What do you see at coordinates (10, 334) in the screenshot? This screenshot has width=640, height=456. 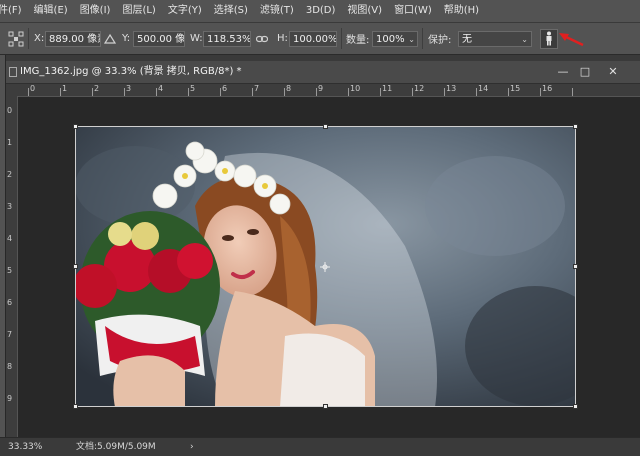 I see `ruler-tick-label: 7` at bounding box center [10, 334].